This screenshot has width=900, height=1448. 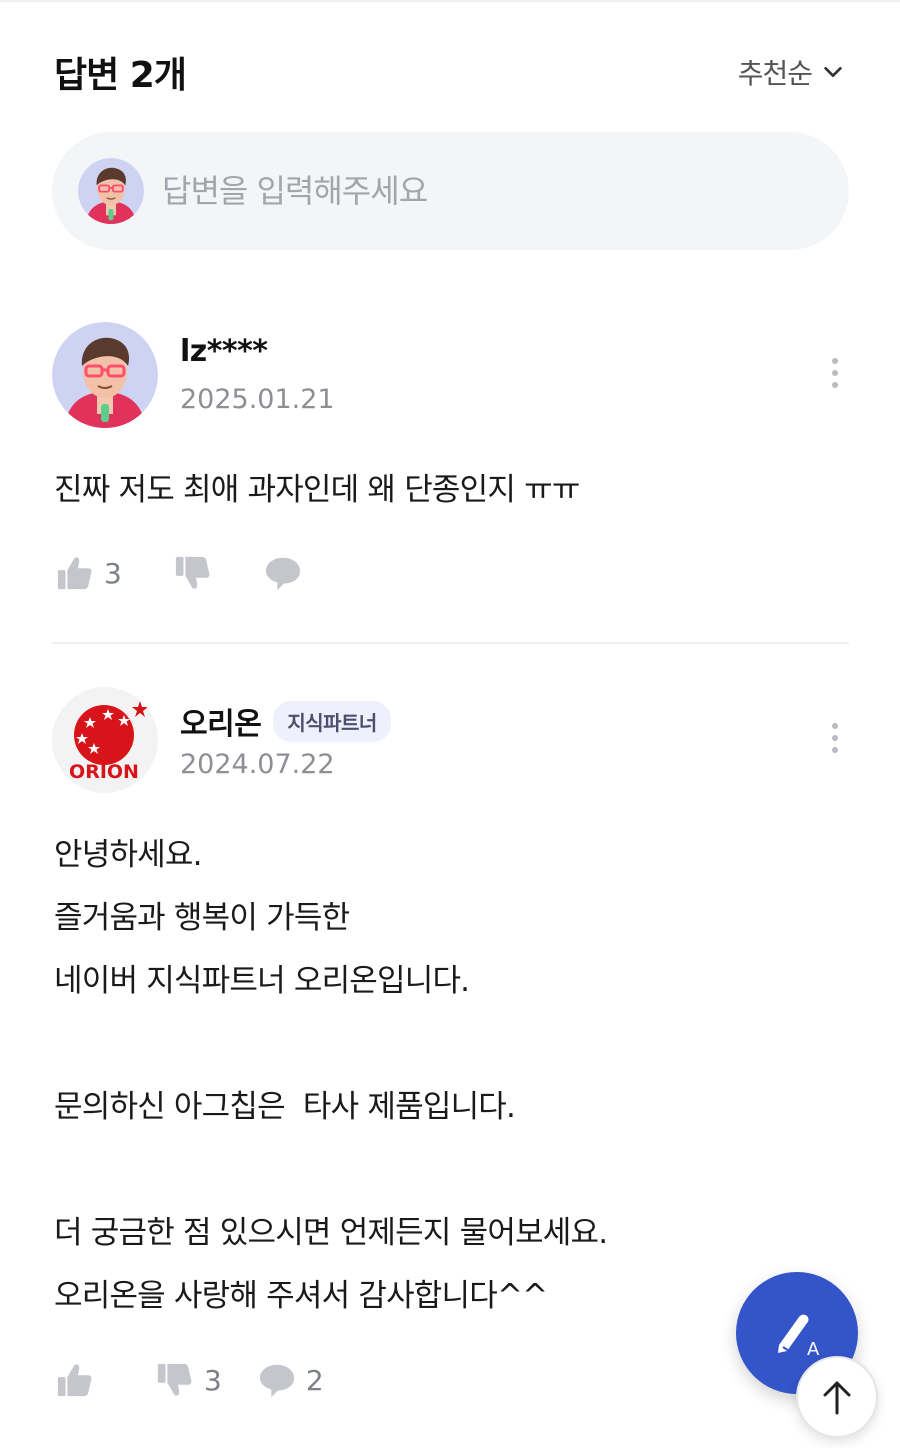 What do you see at coordinates (799, 1337) in the screenshot?
I see `pen-write-icon: A` at bounding box center [799, 1337].